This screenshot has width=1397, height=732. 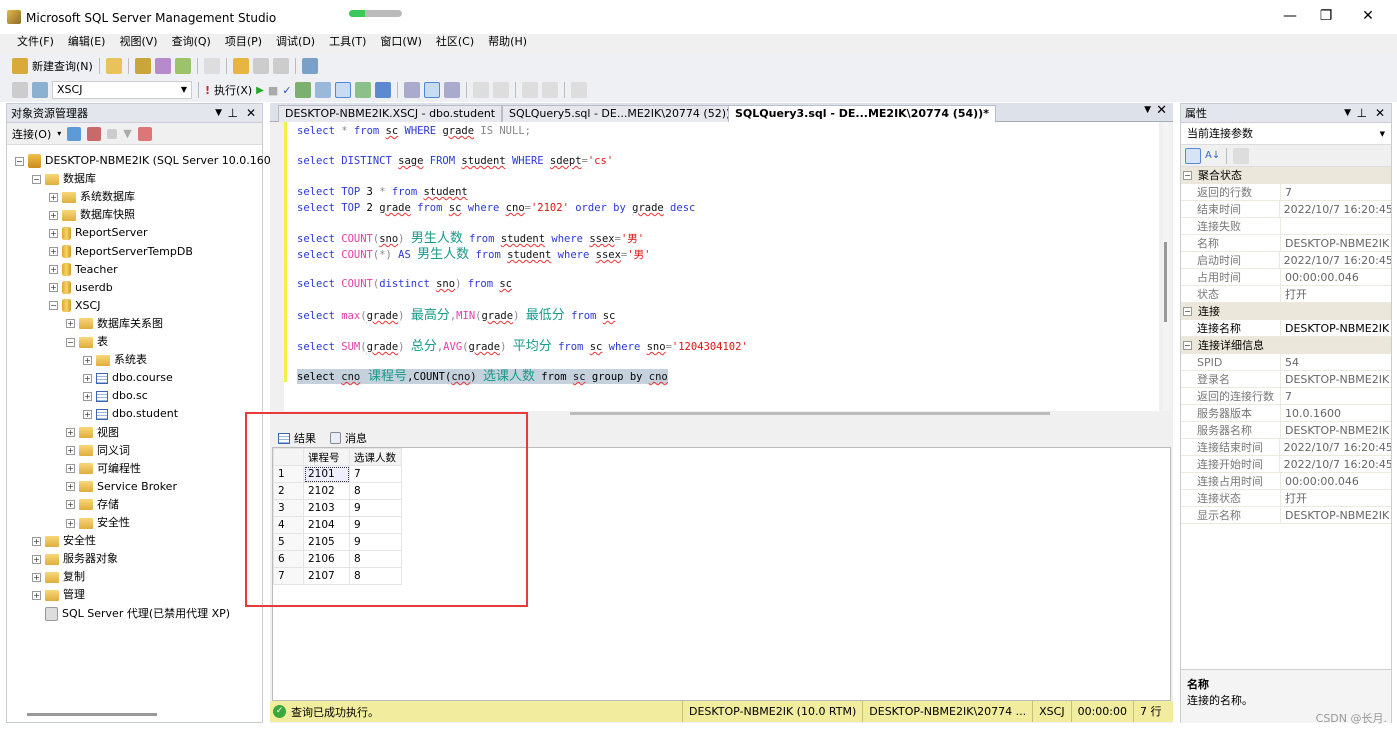 What do you see at coordinates (343, 90) in the screenshot?
I see `results-to-grid-icon` at bounding box center [343, 90].